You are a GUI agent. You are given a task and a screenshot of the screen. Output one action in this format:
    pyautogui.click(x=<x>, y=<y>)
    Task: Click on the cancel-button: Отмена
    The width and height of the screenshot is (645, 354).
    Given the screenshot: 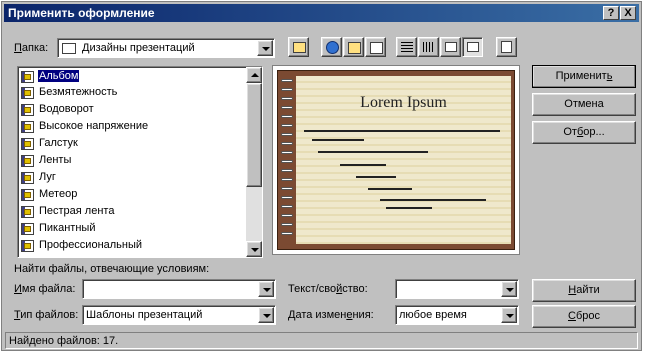 What is the action you would take?
    pyautogui.click(x=584, y=104)
    